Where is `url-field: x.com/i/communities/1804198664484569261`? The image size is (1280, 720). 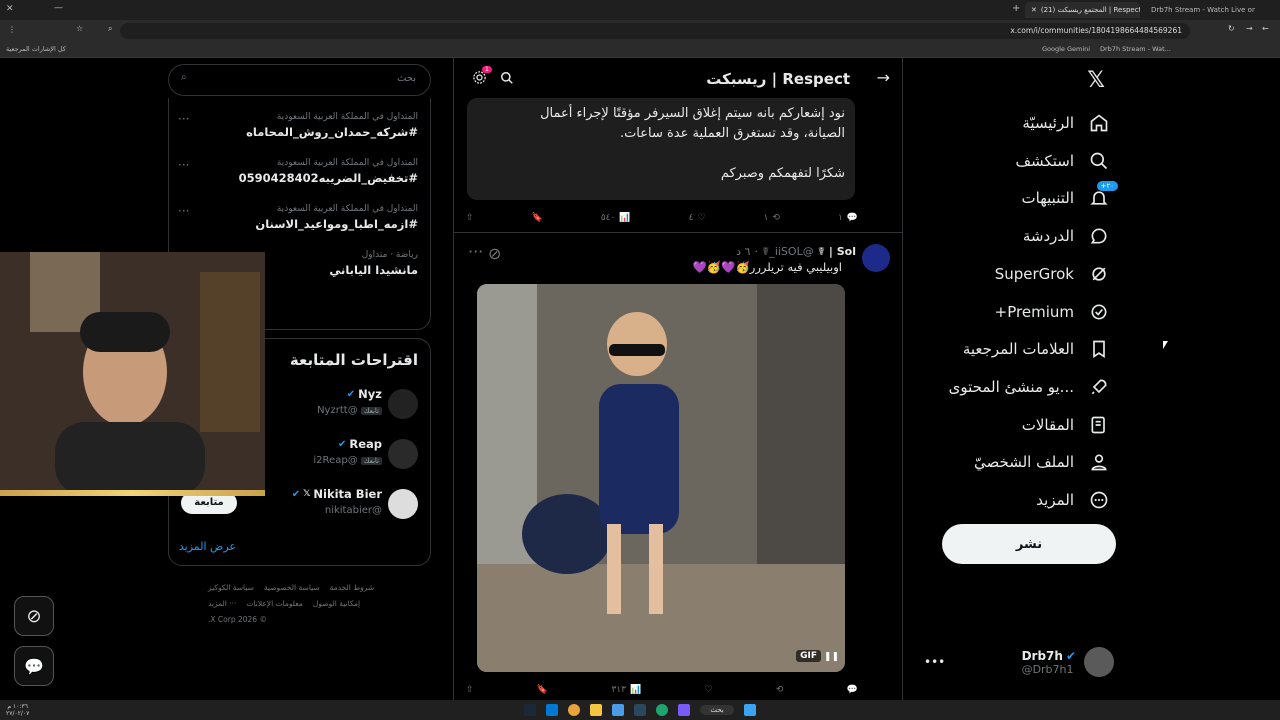 url-field: x.com/i/communities/1804198664484569261 is located at coordinates (655, 31).